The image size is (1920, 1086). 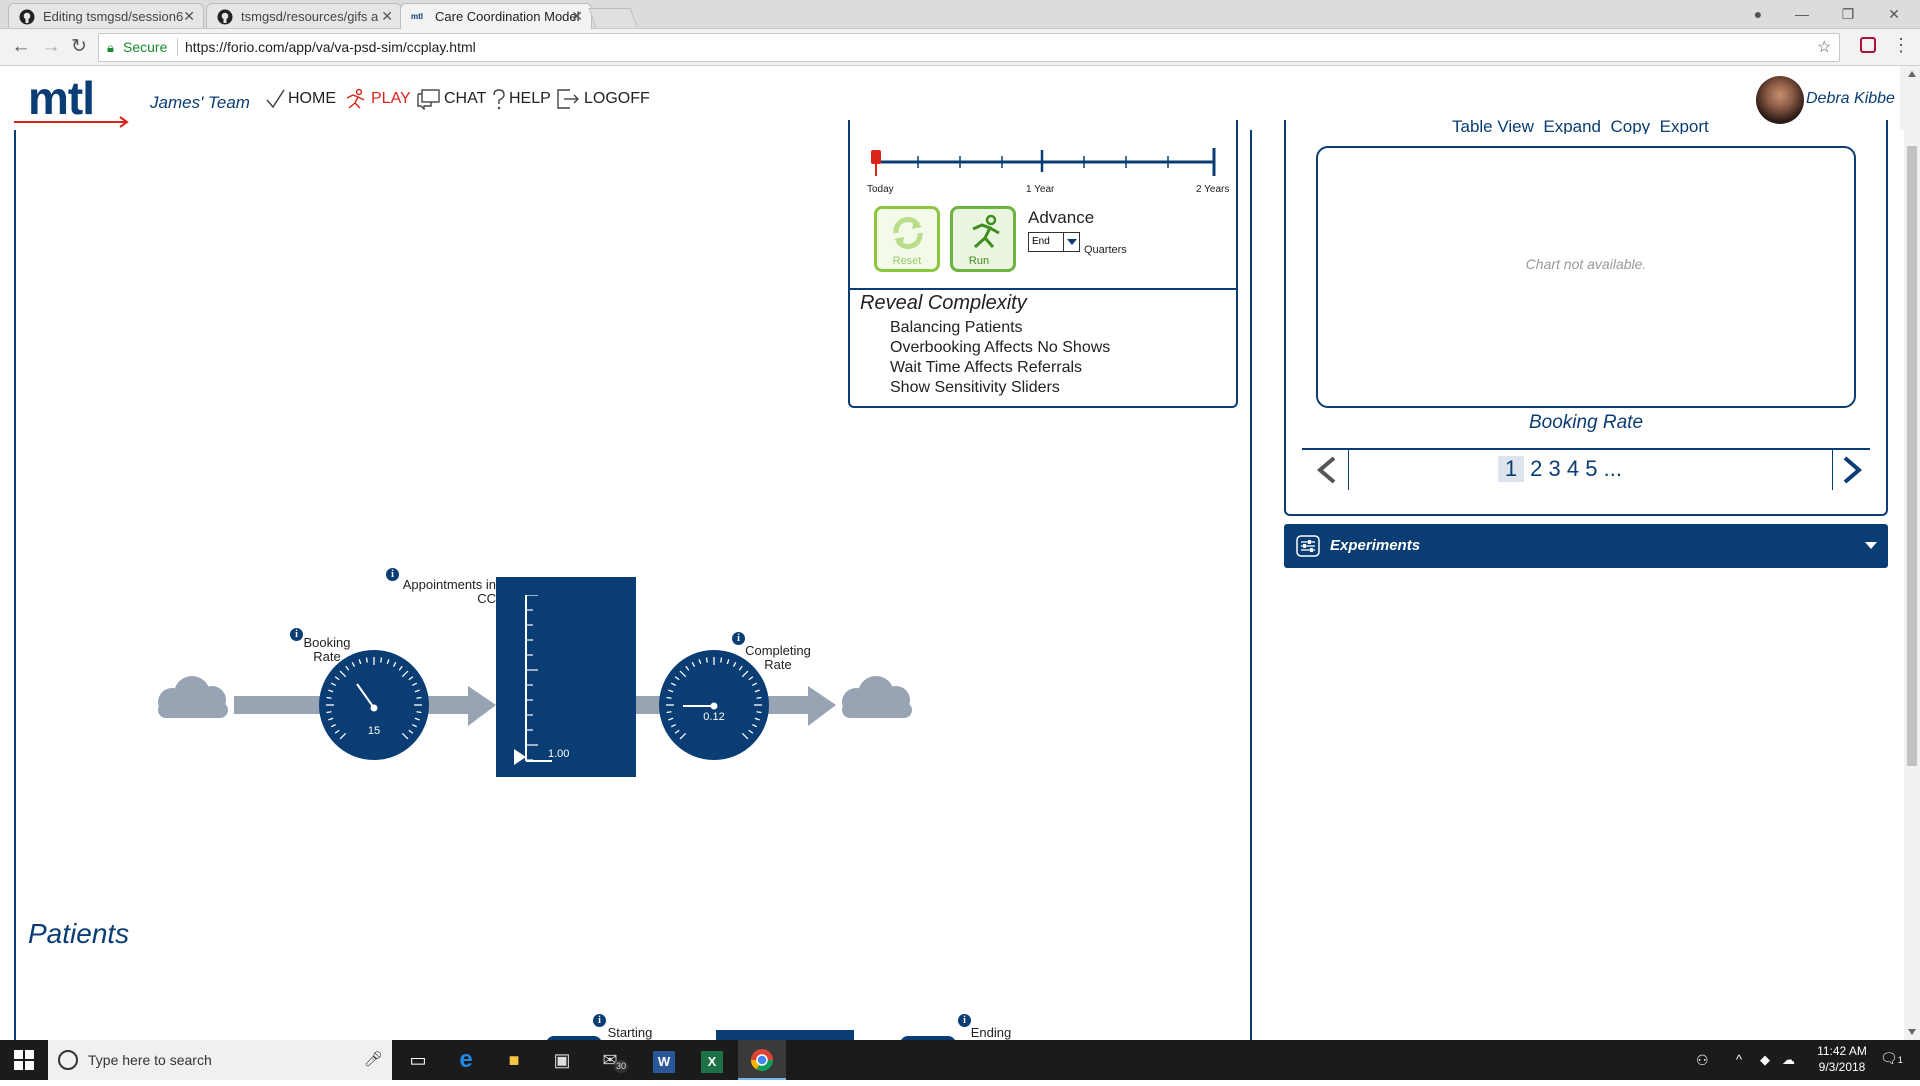 What do you see at coordinates (1891, 1058) in the screenshot?
I see `notification-icon: 🗨︎1` at bounding box center [1891, 1058].